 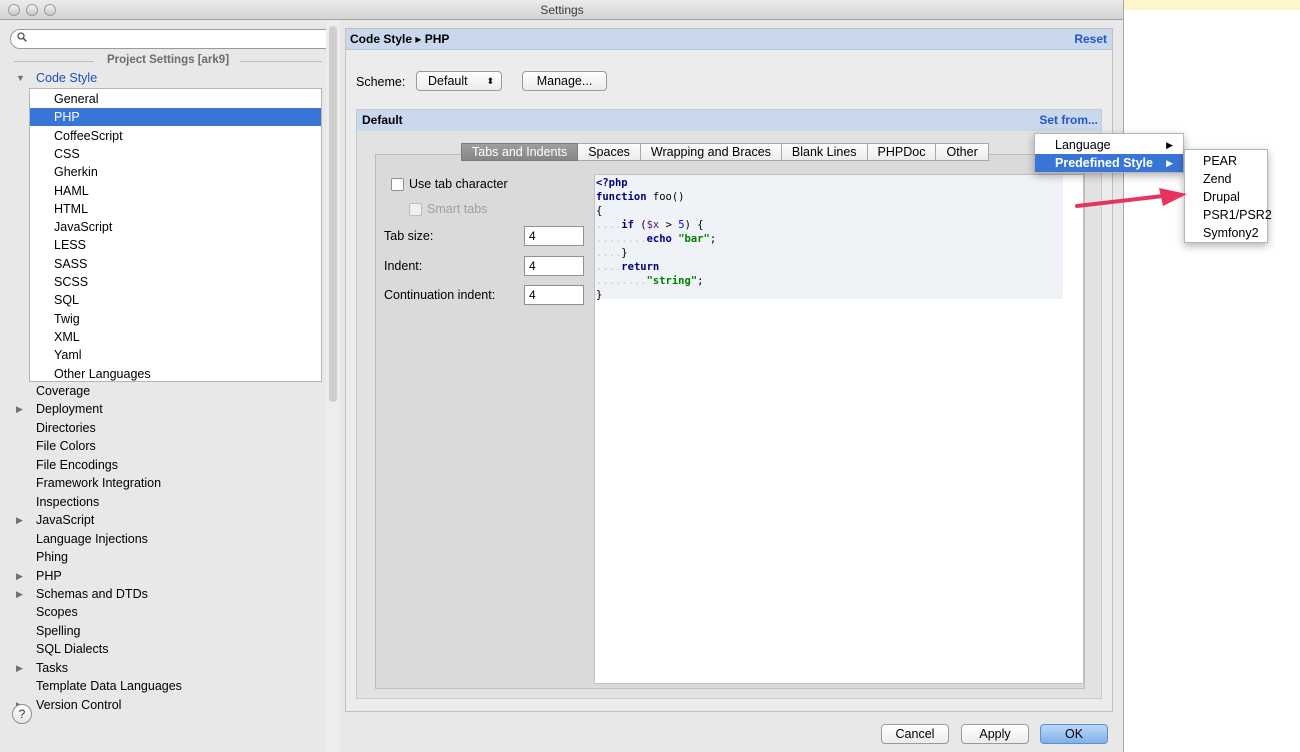 What do you see at coordinates (448, 81) in the screenshot?
I see `scheme-value: Default` at bounding box center [448, 81].